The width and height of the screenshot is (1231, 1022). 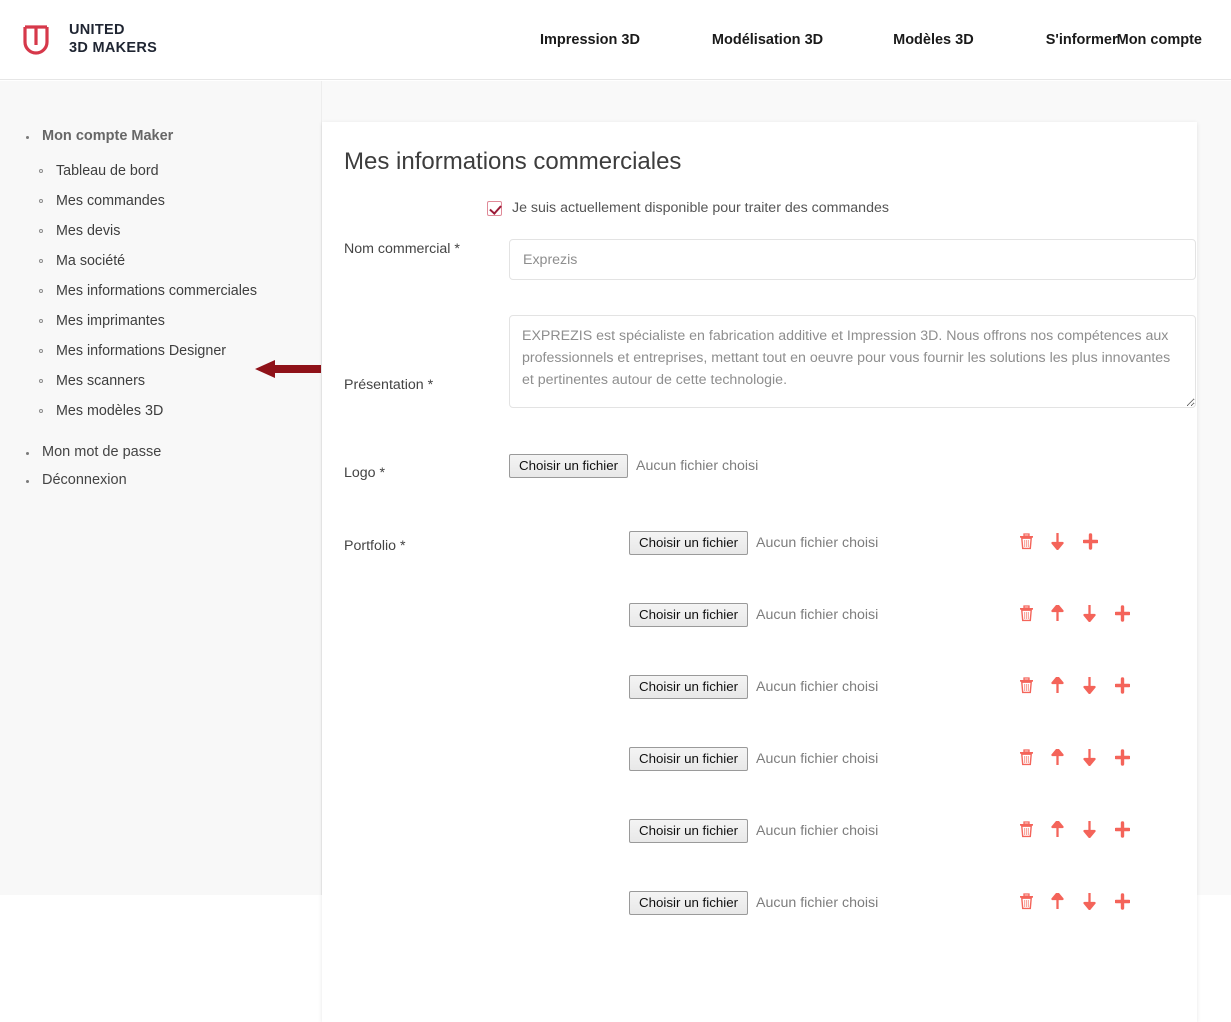 What do you see at coordinates (494, 208) in the screenshot?
I see `availability-checkbox` at bounding box center [494, 208].